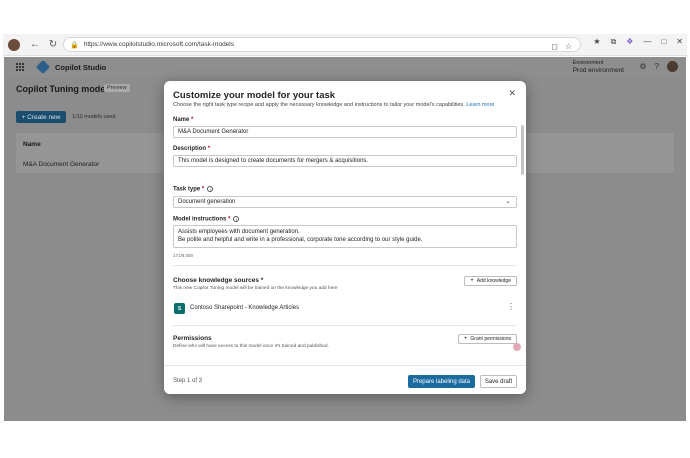  Describe the element at coordinates (41, 117) in the screenshot. I see `create-new-button: + Create new` at that location.